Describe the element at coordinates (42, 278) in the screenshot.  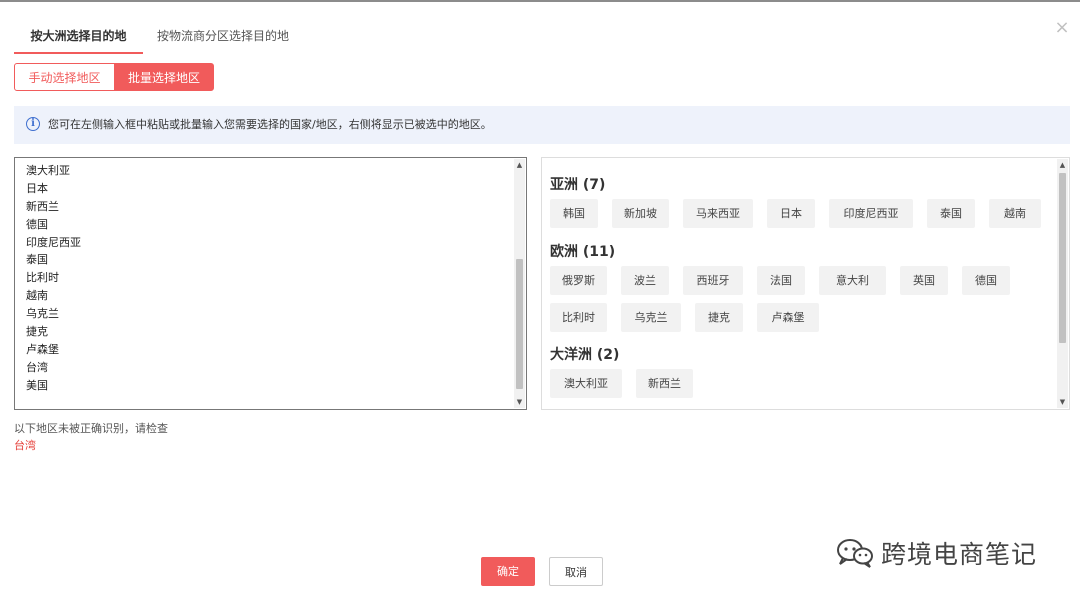
I see `input-region-line: 比利时` at that location.